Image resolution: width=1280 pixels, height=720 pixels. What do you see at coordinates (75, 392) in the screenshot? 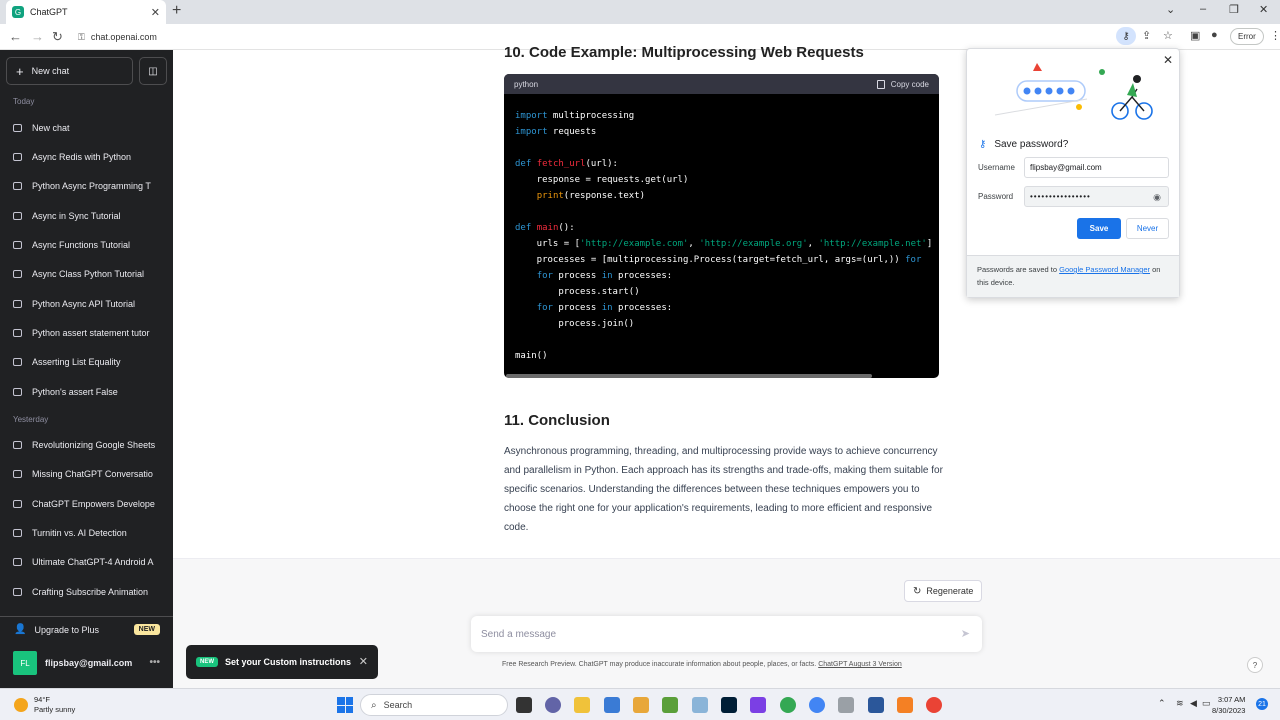
I see `history-item-label: Python's assert False` at bounding box center [75, 392].